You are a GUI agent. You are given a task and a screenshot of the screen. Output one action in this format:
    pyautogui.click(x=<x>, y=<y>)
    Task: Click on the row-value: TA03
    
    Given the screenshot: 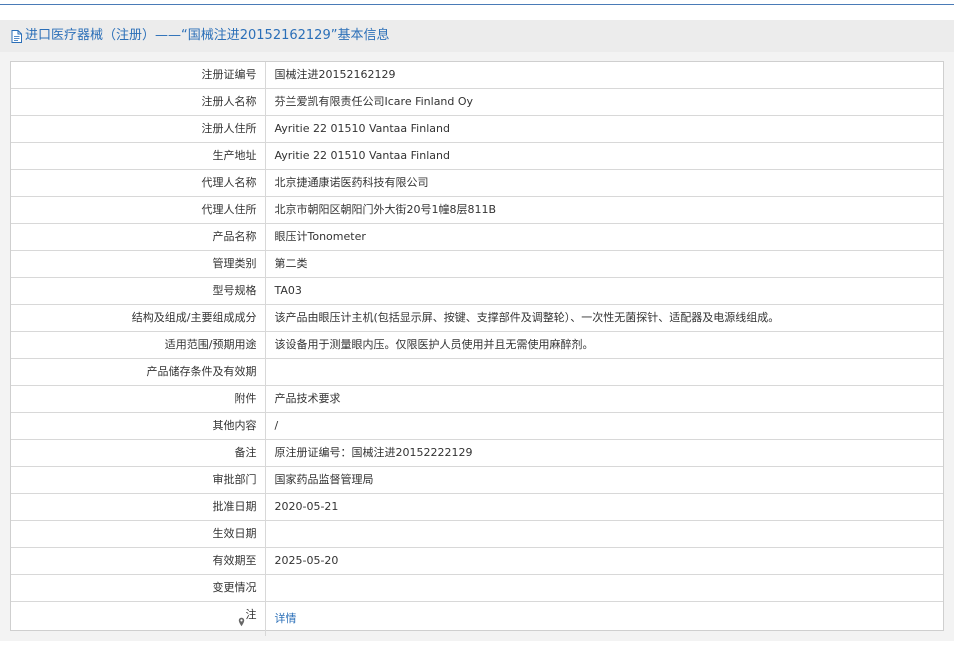 What is the action you would take?
    pyautogui.click(x=604, y=291)
    